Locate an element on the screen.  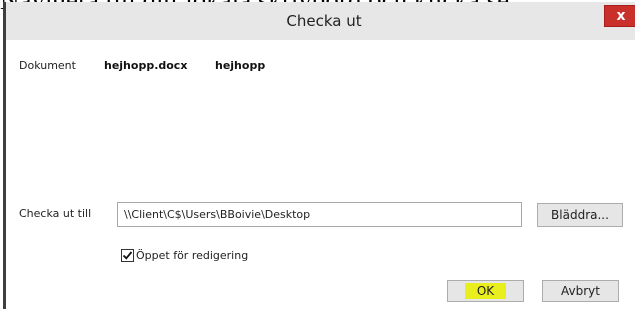
checkmark-icon is located at coordinates (127, 255).